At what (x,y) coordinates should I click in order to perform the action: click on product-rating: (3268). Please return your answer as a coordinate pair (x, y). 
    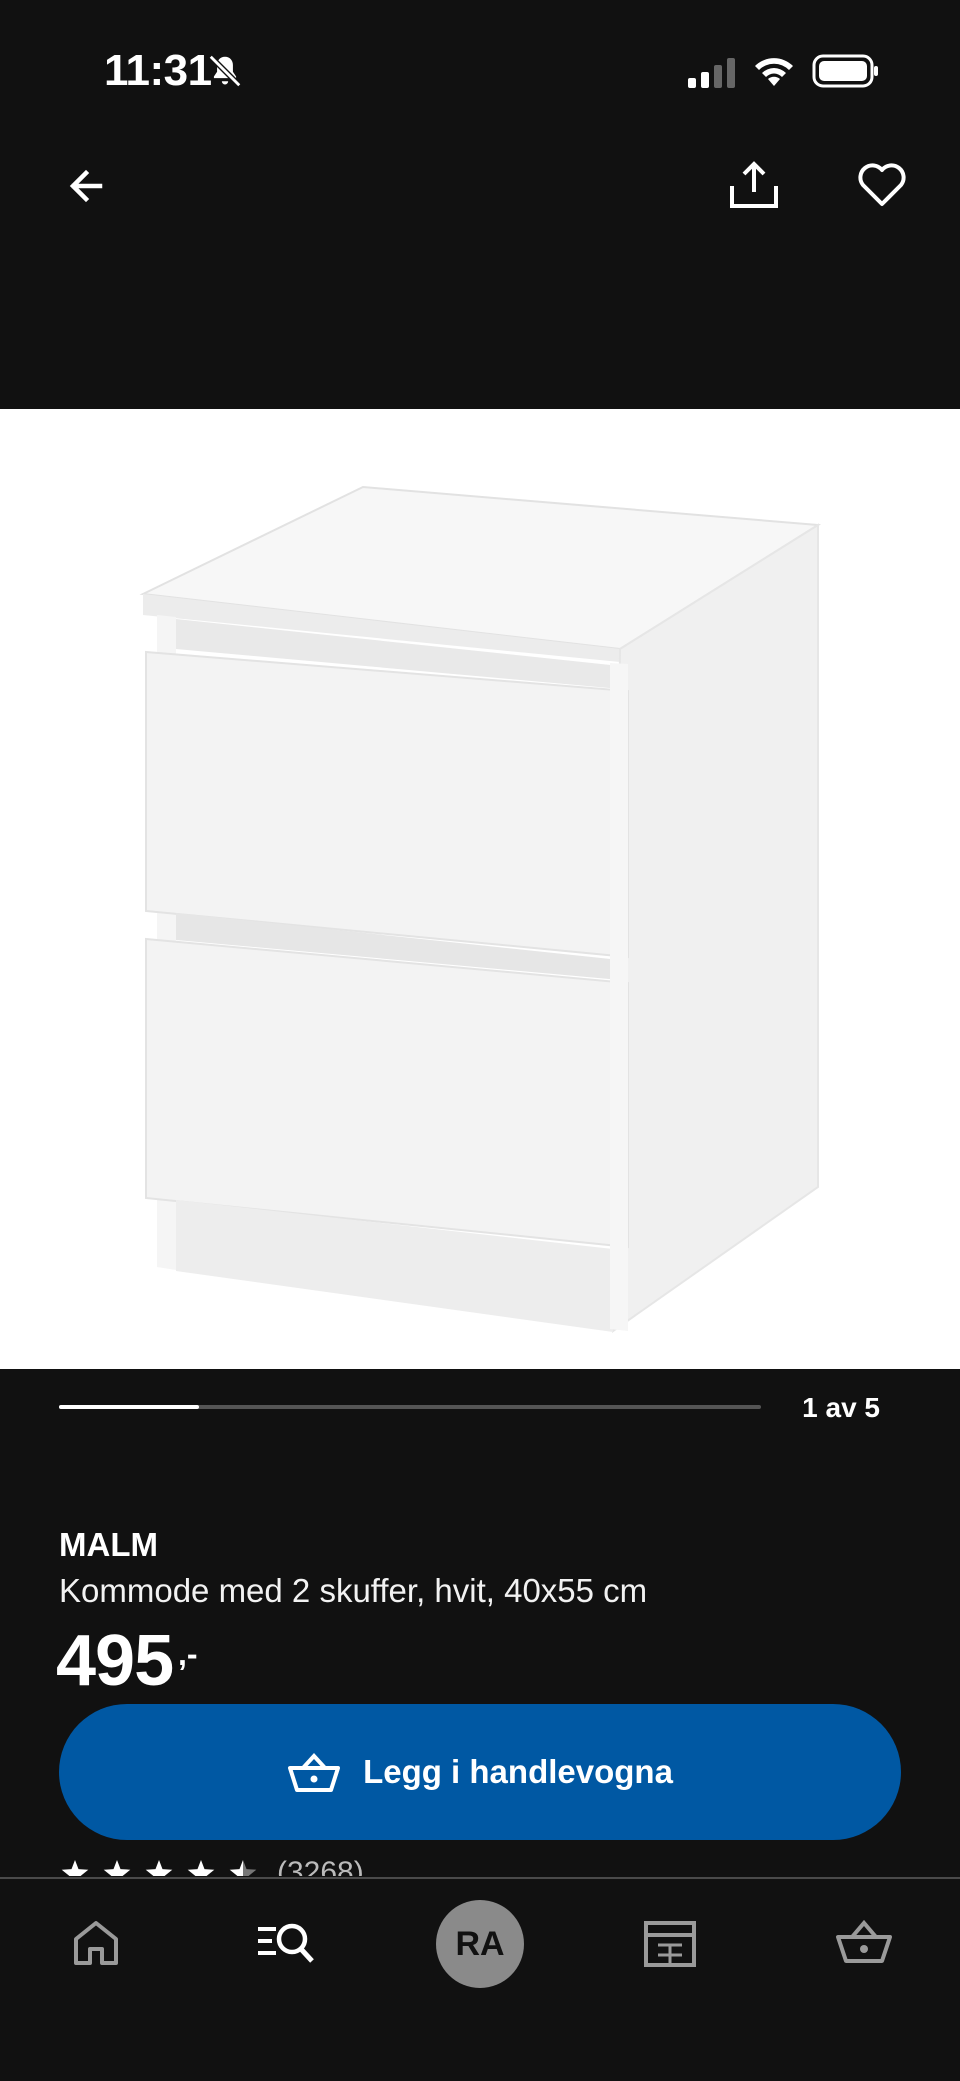
    Looking at the image, I should click on (259, 1864).